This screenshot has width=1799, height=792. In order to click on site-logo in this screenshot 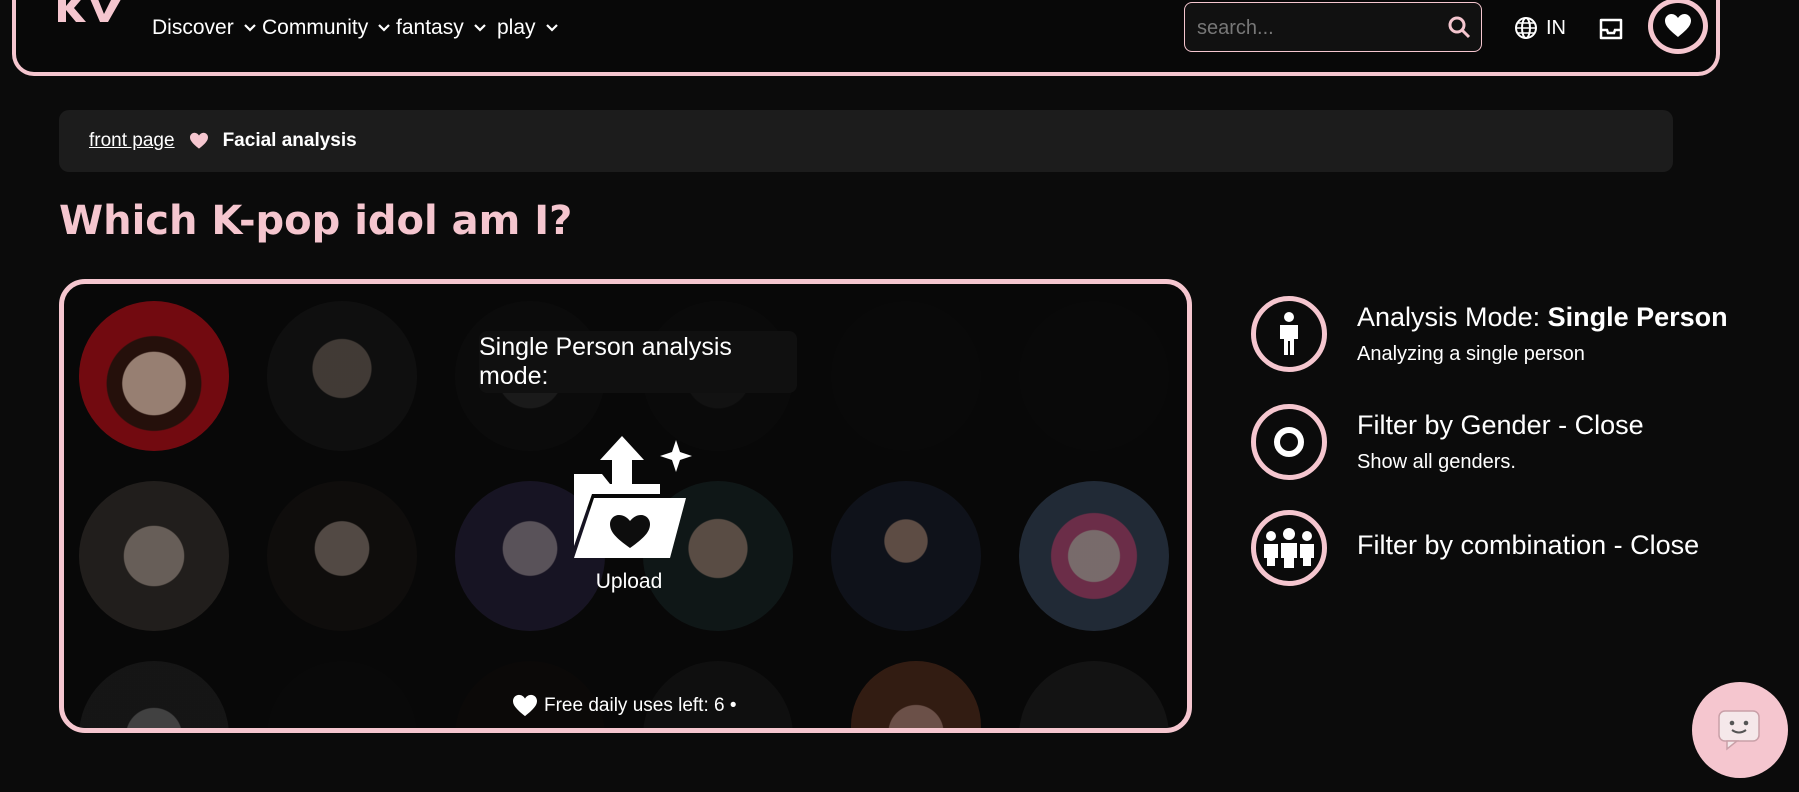, I will do `click(91, 12)`.